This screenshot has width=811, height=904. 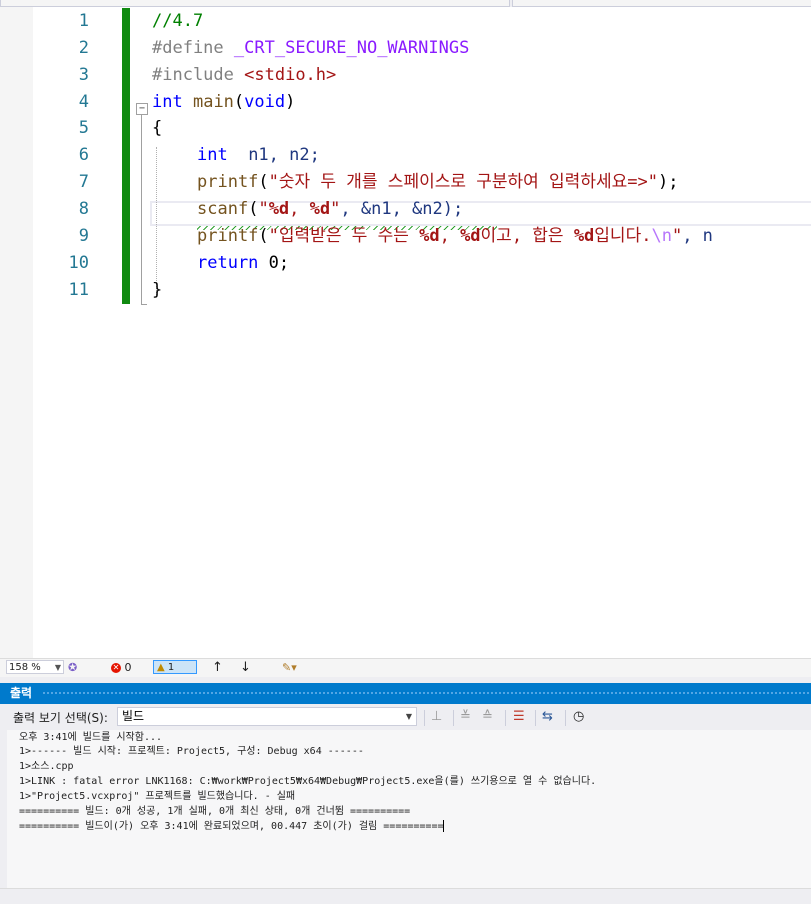 I want to click on left-margin, so click(x=16, y=332).